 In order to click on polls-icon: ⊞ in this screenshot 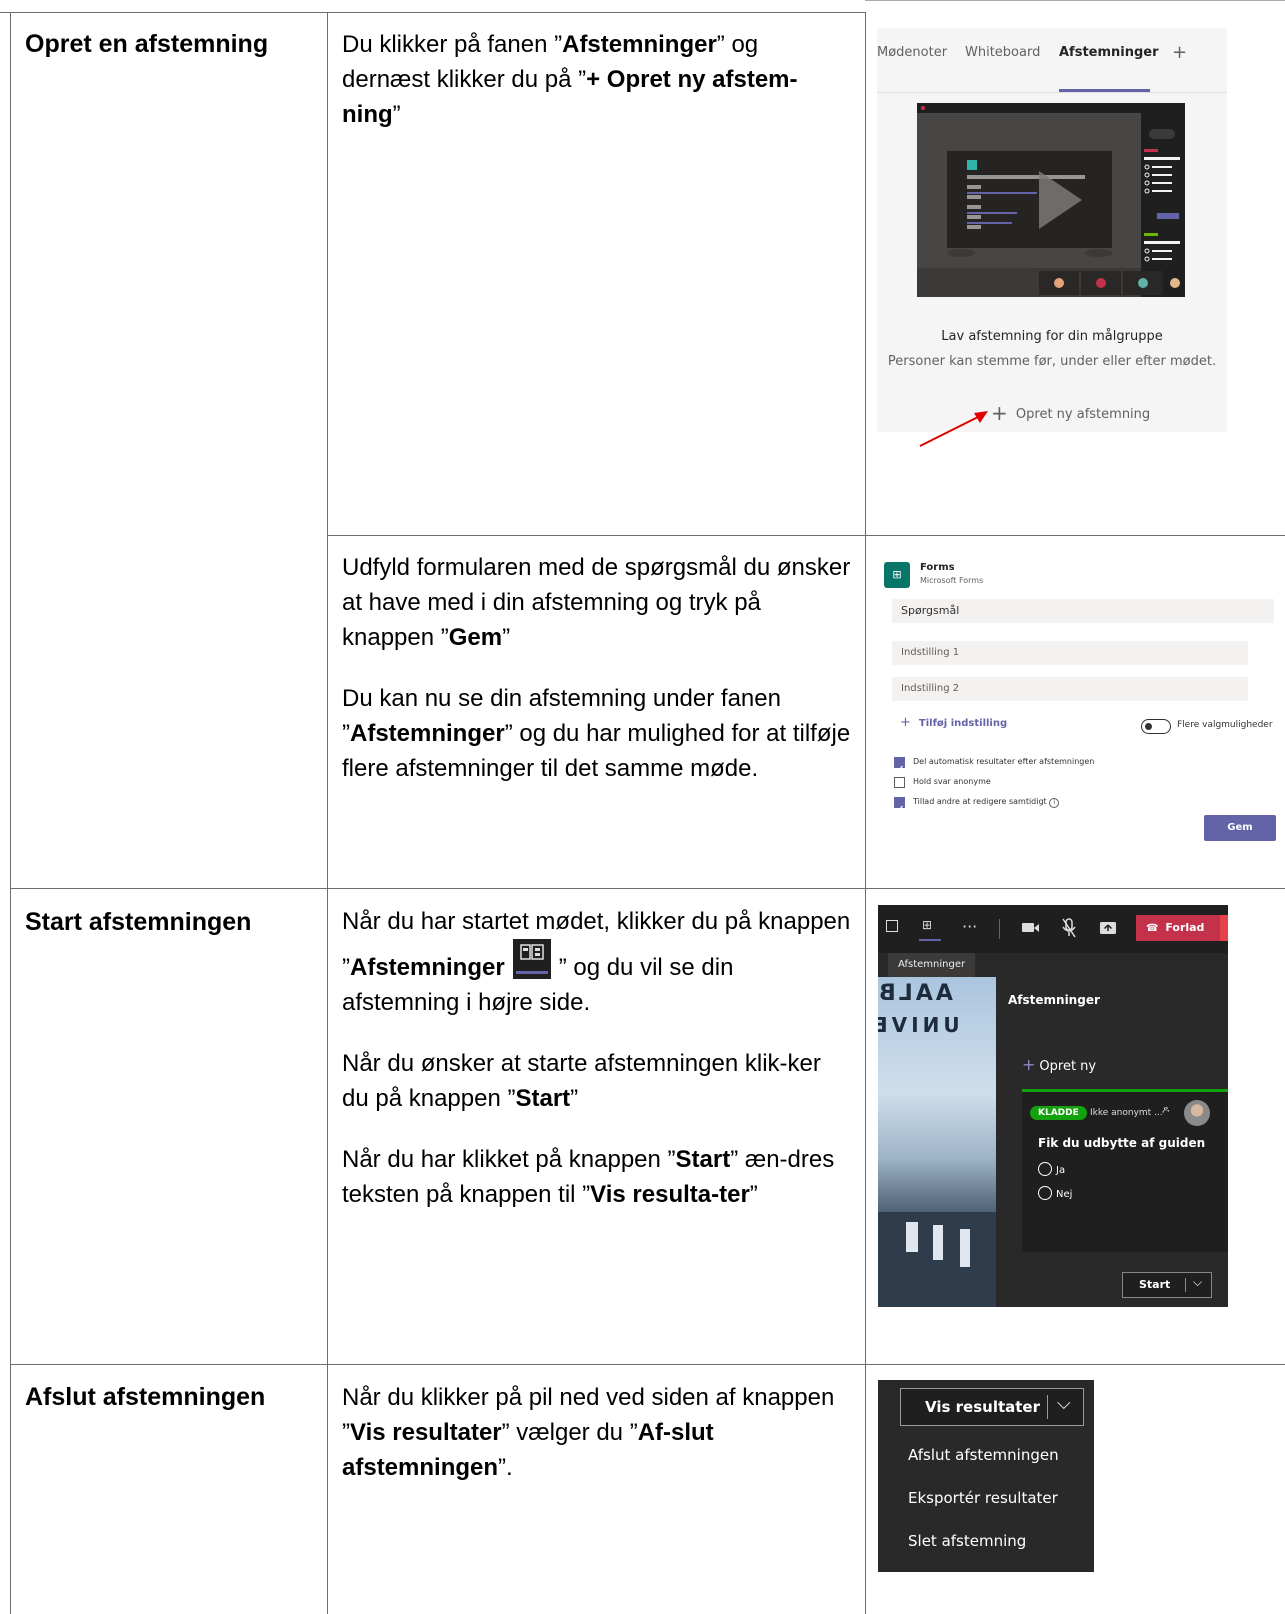, I will do `click(931, 926)`.